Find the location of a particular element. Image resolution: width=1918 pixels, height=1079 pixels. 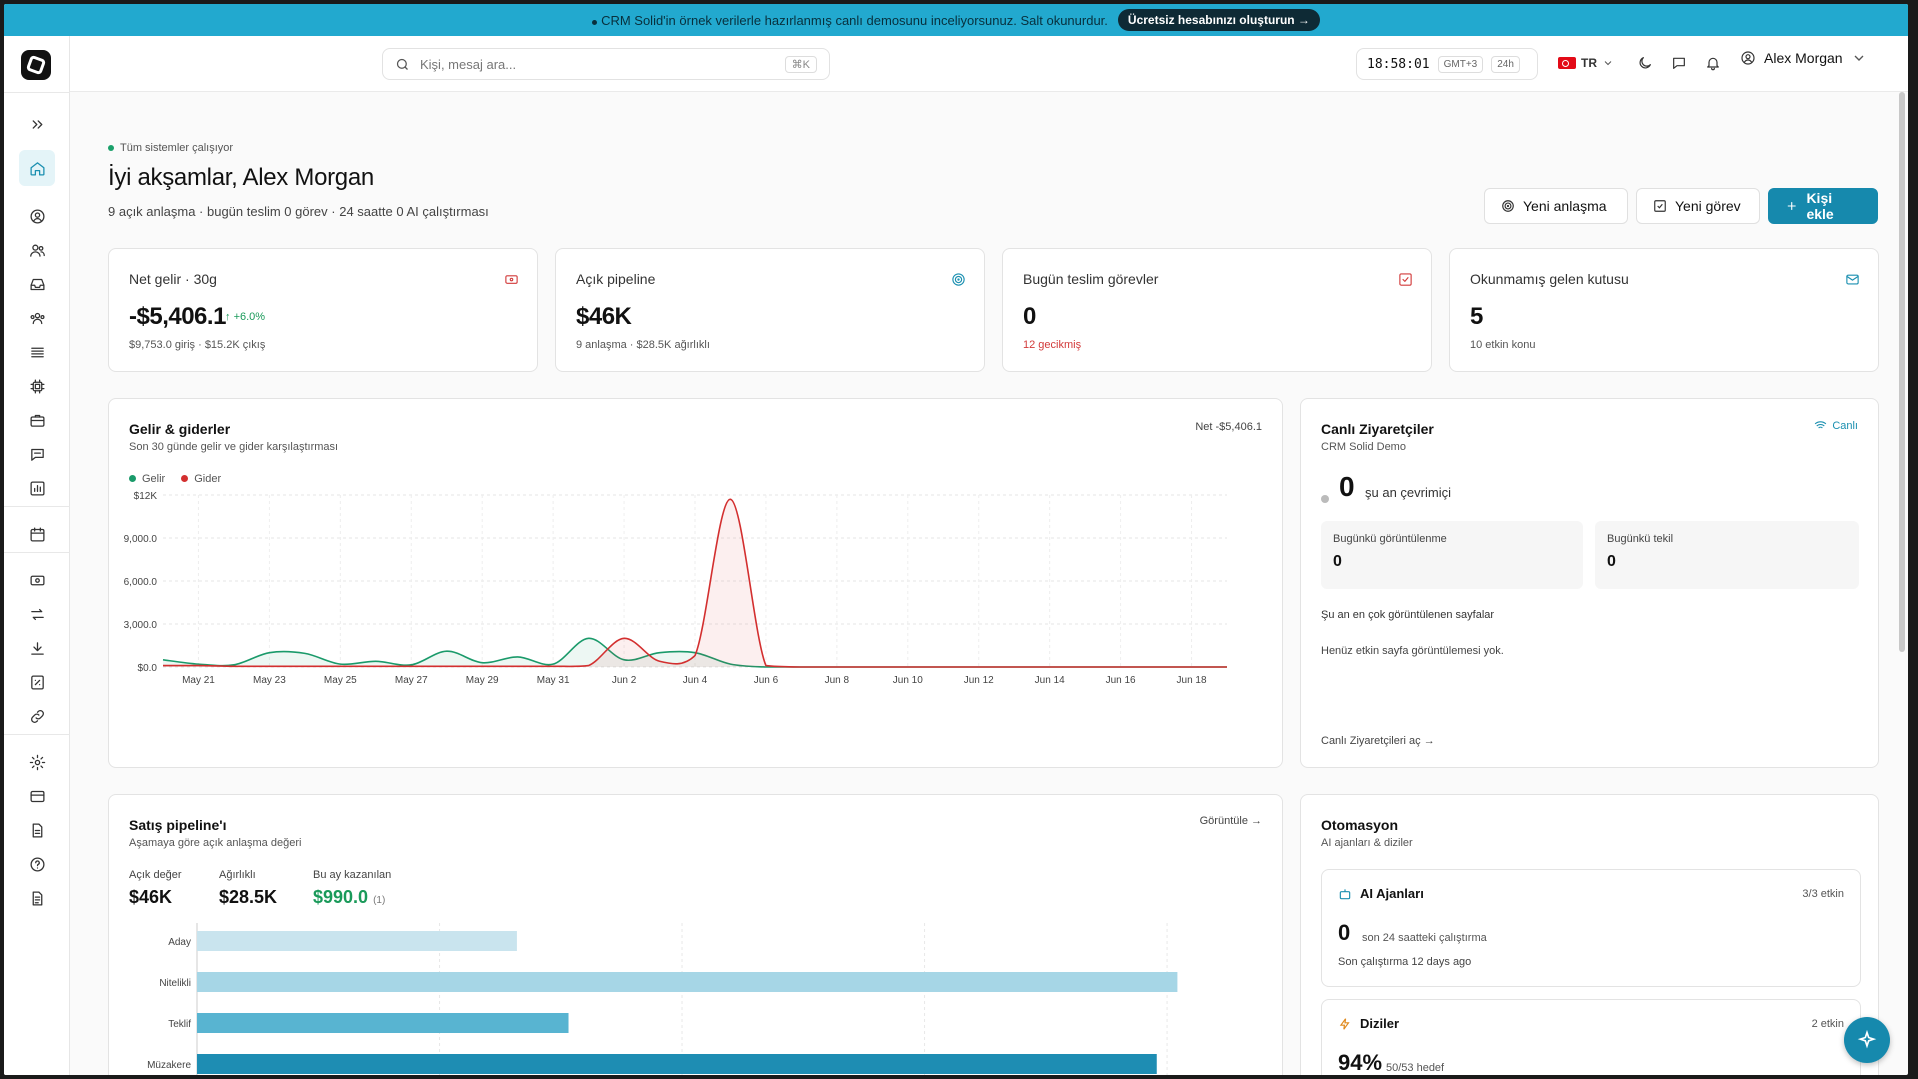

download-icon is located at coordinates (37, 648).